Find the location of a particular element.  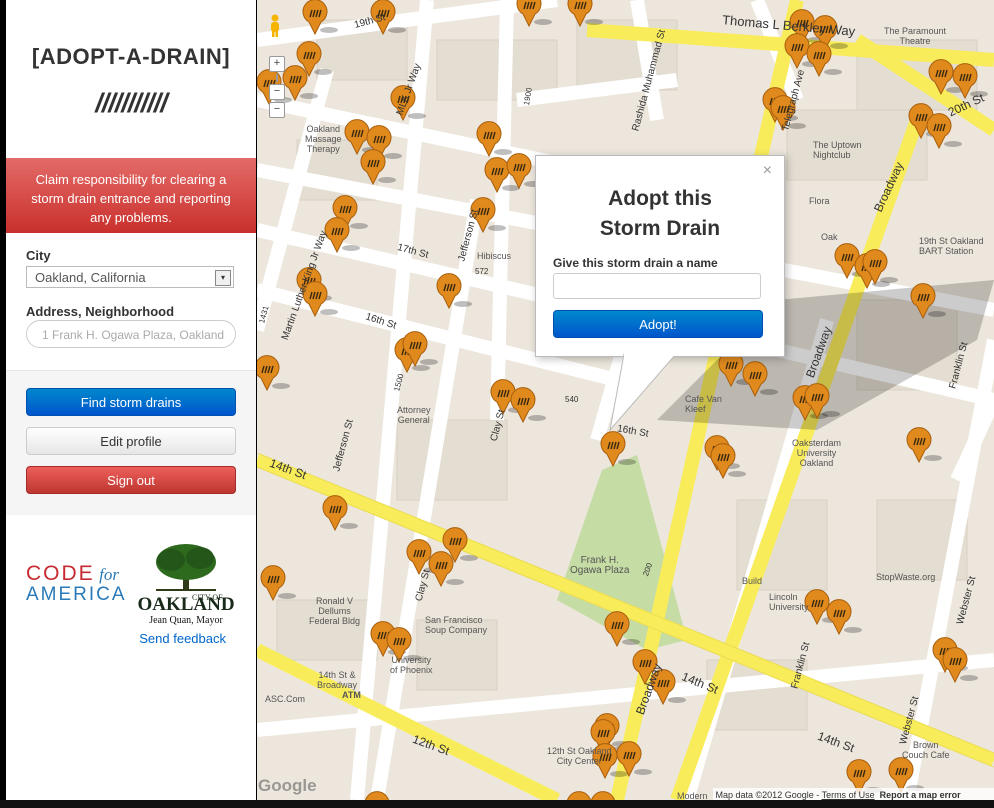

cfa-for-text: for is located at coordinates (109, 574).